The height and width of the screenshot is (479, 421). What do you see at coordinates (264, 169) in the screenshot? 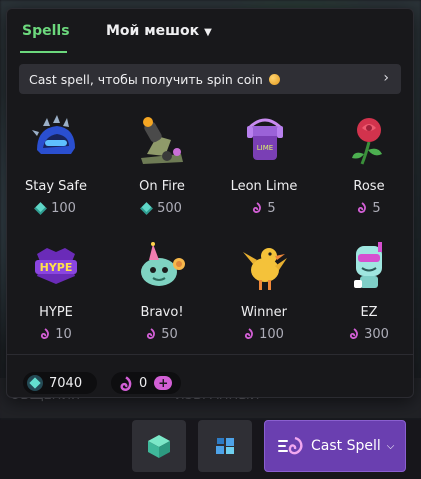
I see `spell-item-leon-lime: LIME Leon Lime 5` at bounding box center [264, 169].